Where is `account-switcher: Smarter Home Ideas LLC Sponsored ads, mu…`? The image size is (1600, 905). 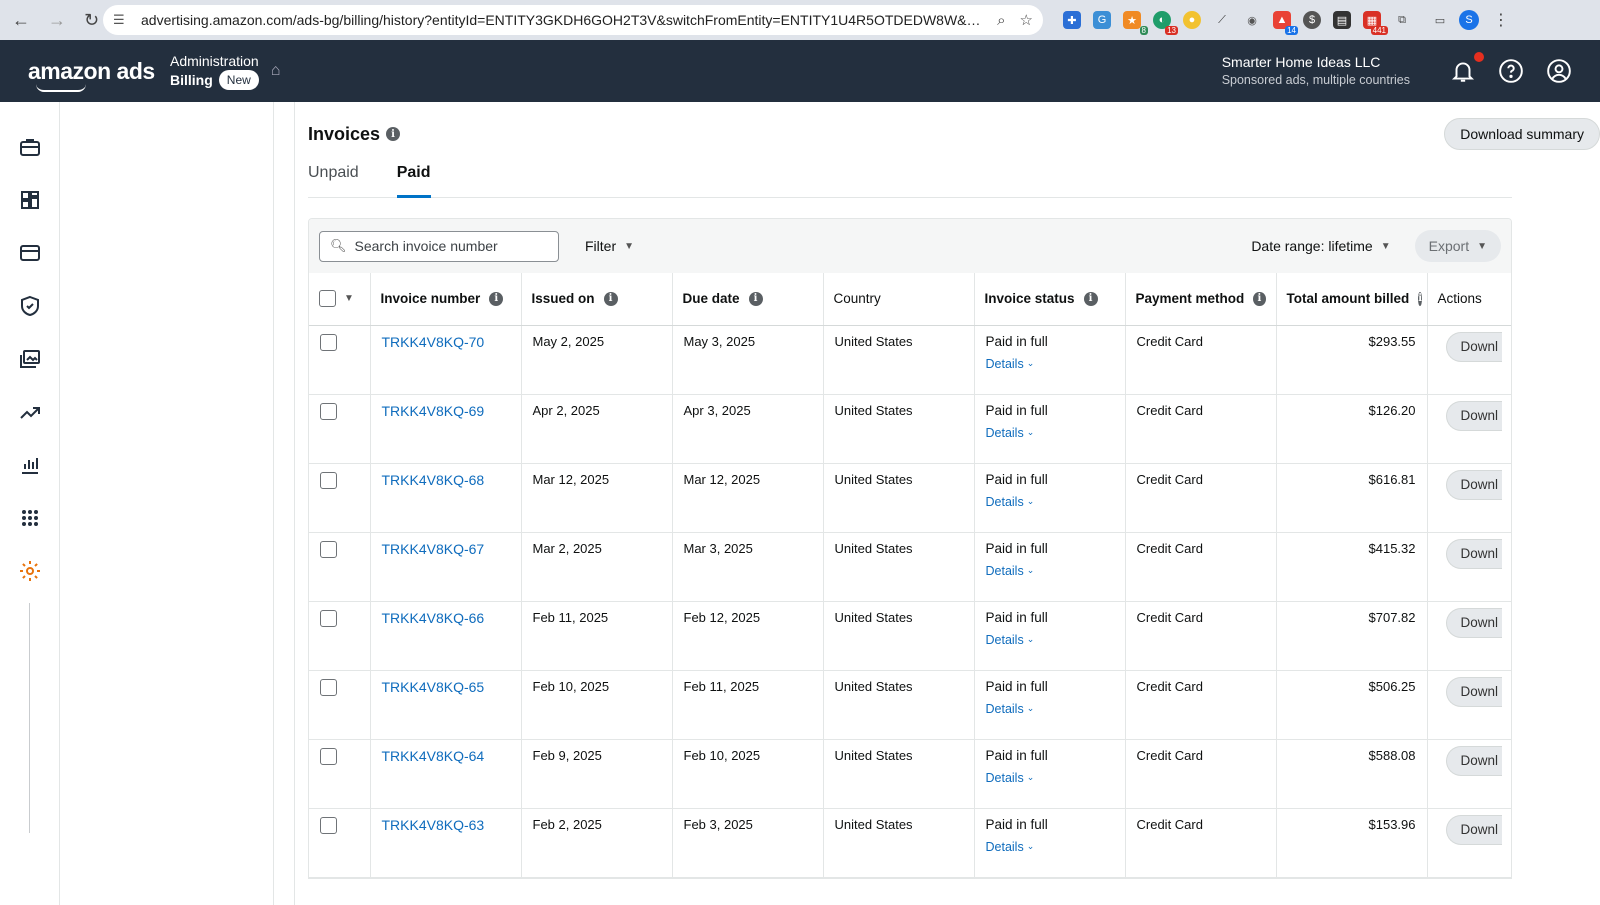
account-switcher: Smarter Home Ideas LLC Sponsored ads, mu… is located at coordinates (1316, 71).